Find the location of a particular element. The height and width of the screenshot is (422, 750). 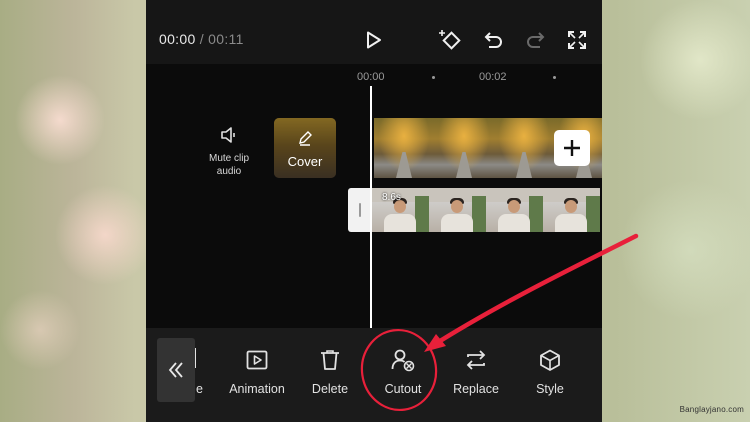

edit-toolbar: e Animation Delete Cutout Replace Style is located at coordinates (374, 375).